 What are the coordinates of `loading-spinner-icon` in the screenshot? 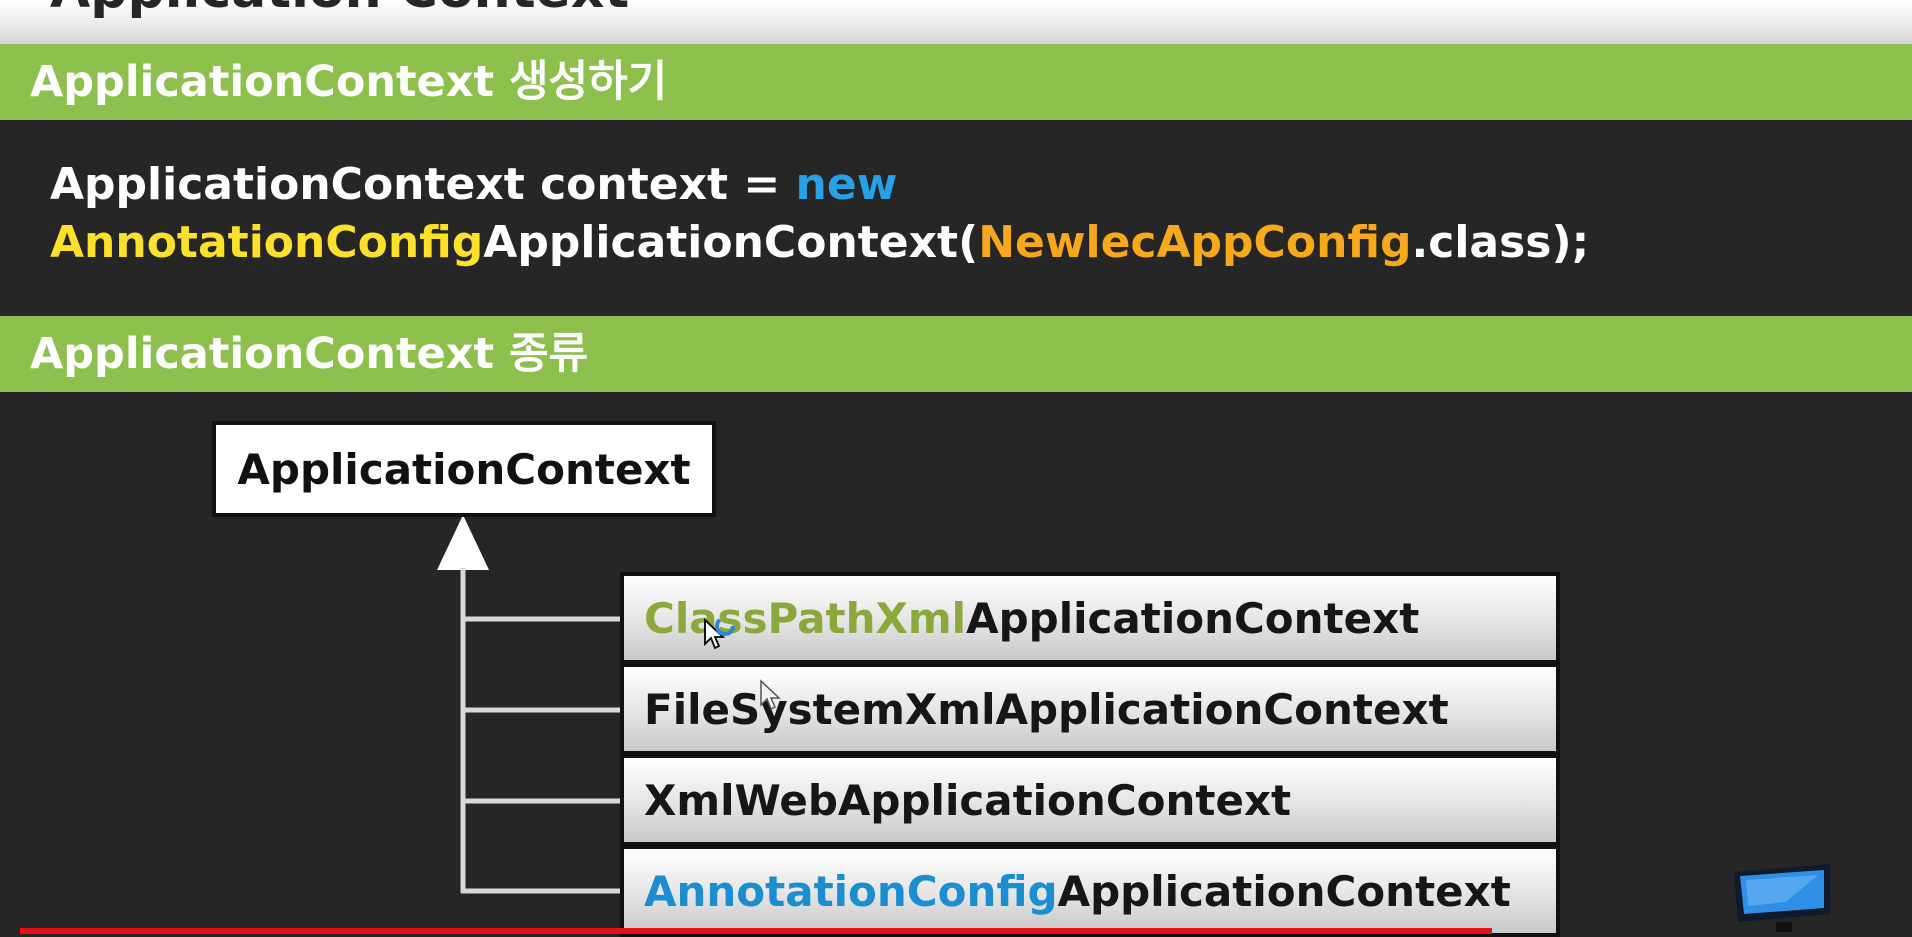 It's located at (725, 626).